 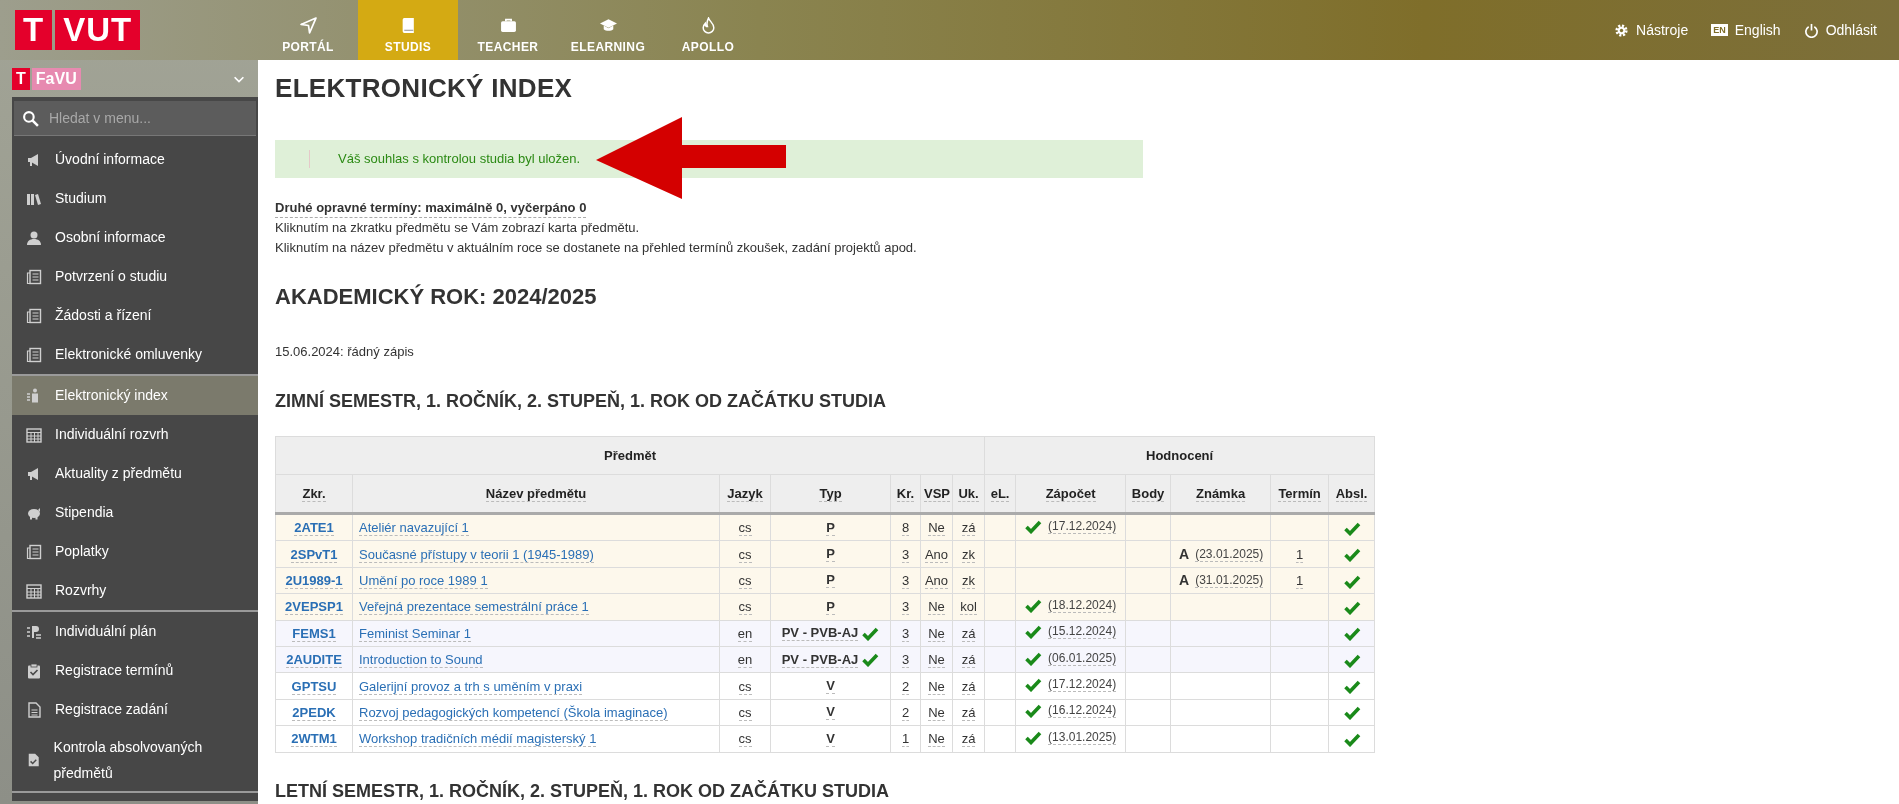 What do you see at coordinates (1184, 554) in the screenshot?
I see `grade-text: A` at bounding box center [1184, 554].